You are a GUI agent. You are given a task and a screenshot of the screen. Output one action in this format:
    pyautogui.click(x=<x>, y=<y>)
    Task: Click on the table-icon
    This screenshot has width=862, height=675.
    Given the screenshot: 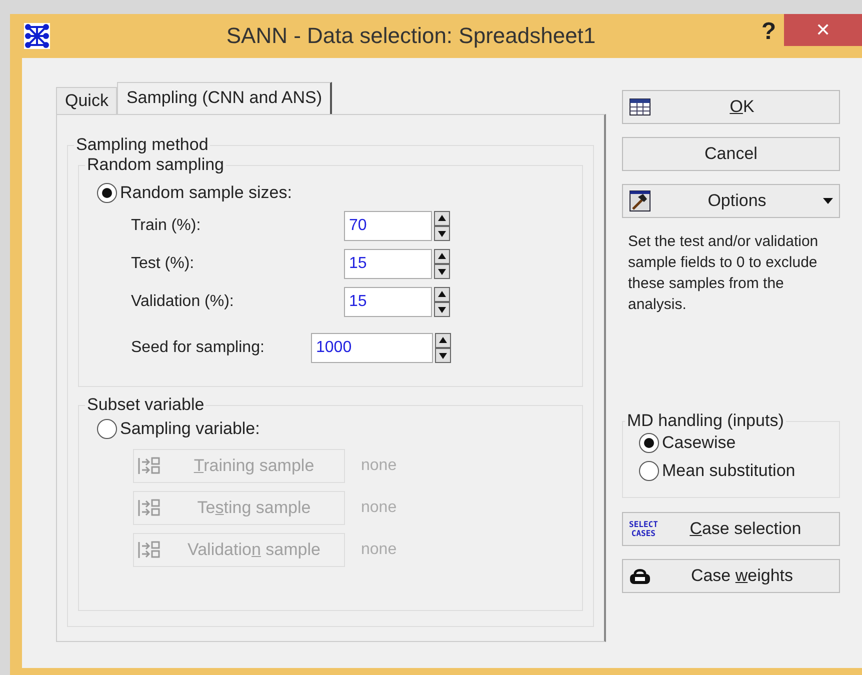 What is the action you would take?
    pyautogui.click(x=640, y=107)
    